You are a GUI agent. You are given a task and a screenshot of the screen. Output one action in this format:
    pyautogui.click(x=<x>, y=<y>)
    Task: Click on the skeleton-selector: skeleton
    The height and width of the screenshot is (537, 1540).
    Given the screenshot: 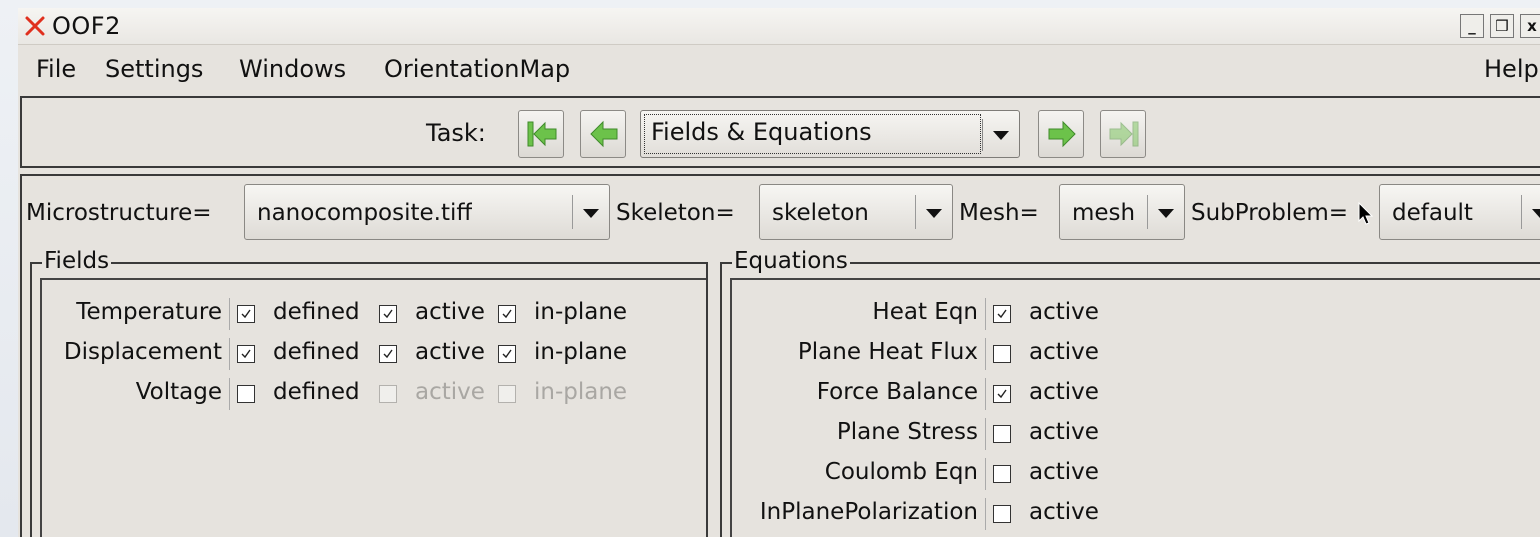 What is the action you would take?
    pyautogui.click(x=856, y=212)
    